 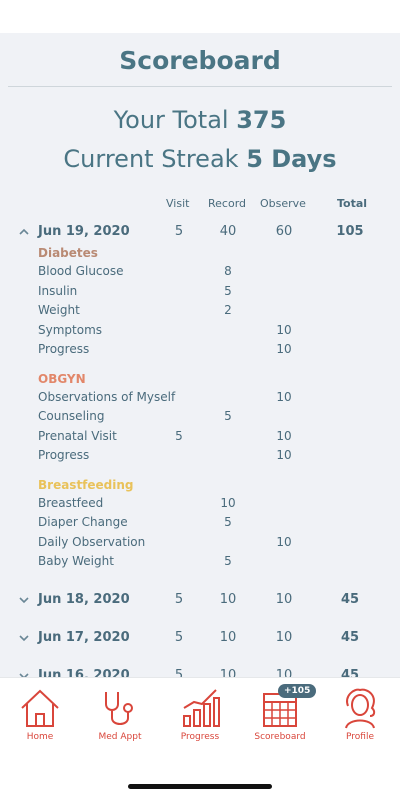 I want to click on day-date: Jun 19, 2020, so click(x=84, y=231).